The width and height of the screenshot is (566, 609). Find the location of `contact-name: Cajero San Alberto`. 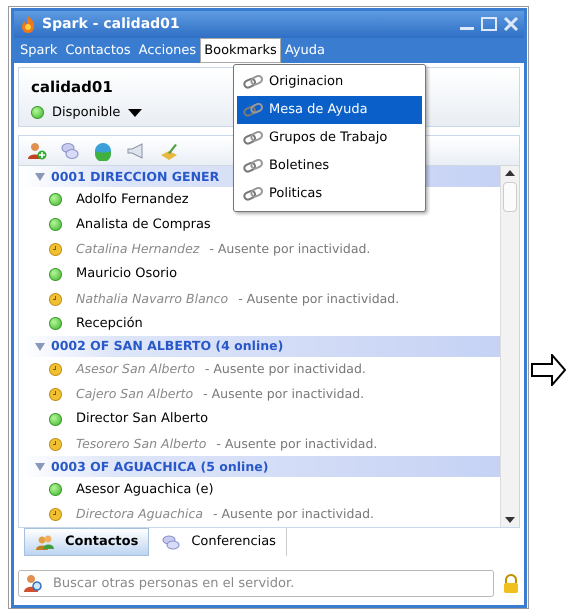

contact-name: Cajero San Alberto is located at coordinates (135, 394).